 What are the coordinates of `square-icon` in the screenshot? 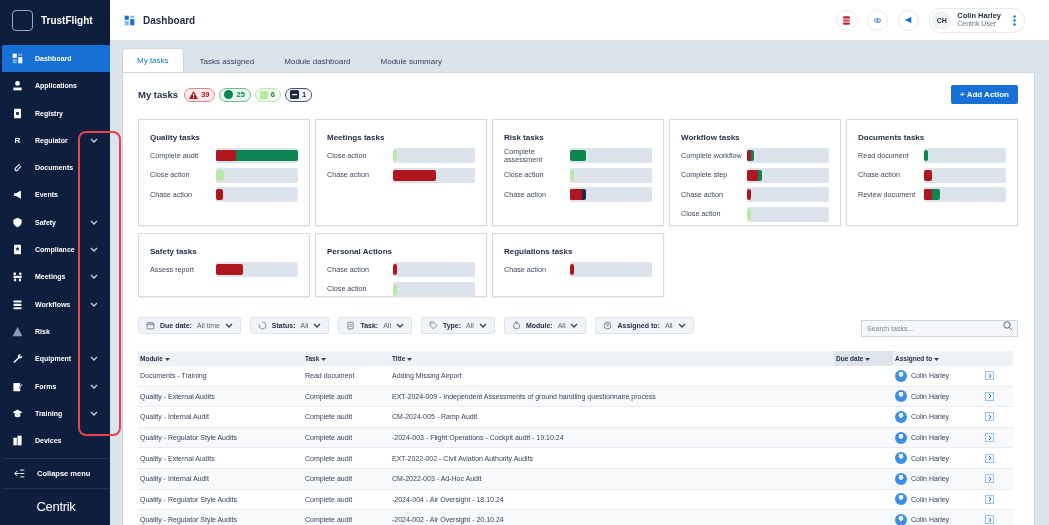 It's located at (263, 94).